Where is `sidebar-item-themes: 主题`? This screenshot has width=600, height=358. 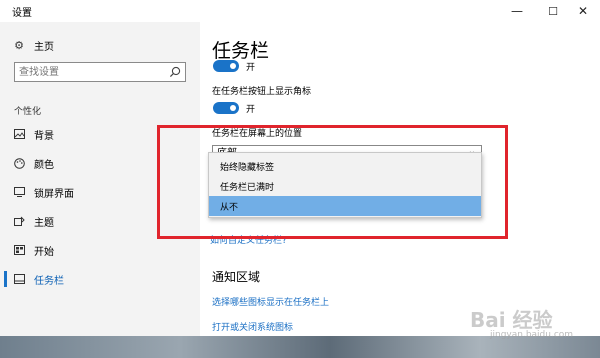
sidebar-item-themes: 主题 is located at coordinates (100, 221).